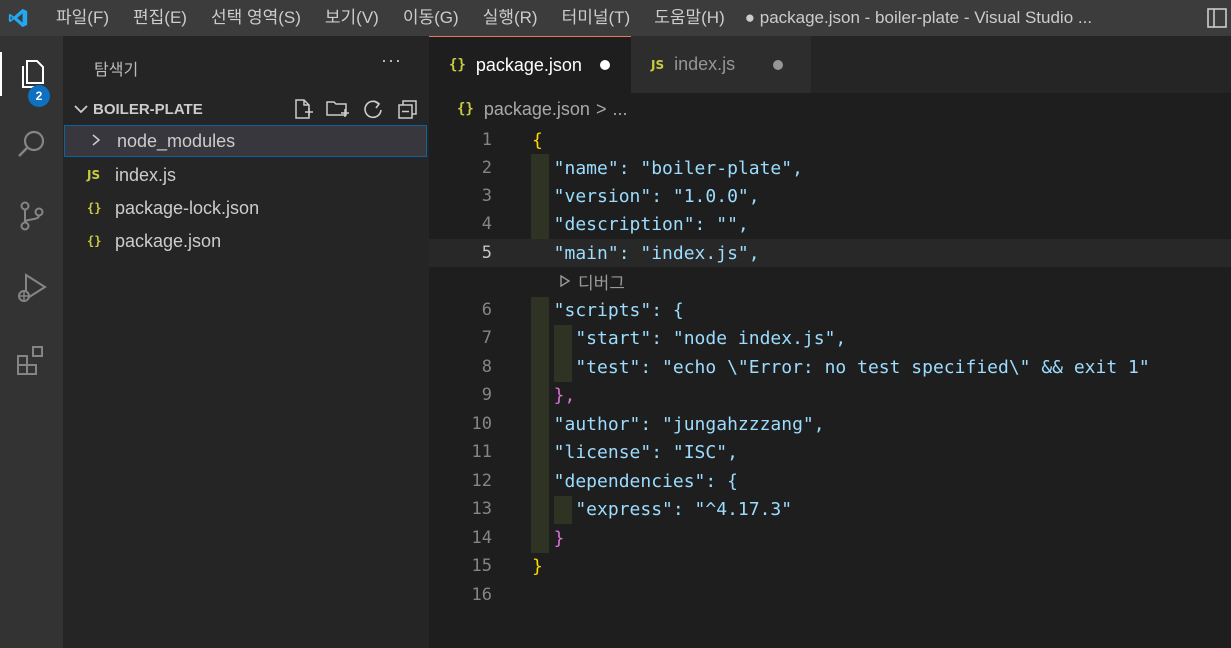 This screenshot has height=648, width=1231. Describe the element at coordinates (507, 566) in the screenshot. I see `code-line: 15}` at that location.